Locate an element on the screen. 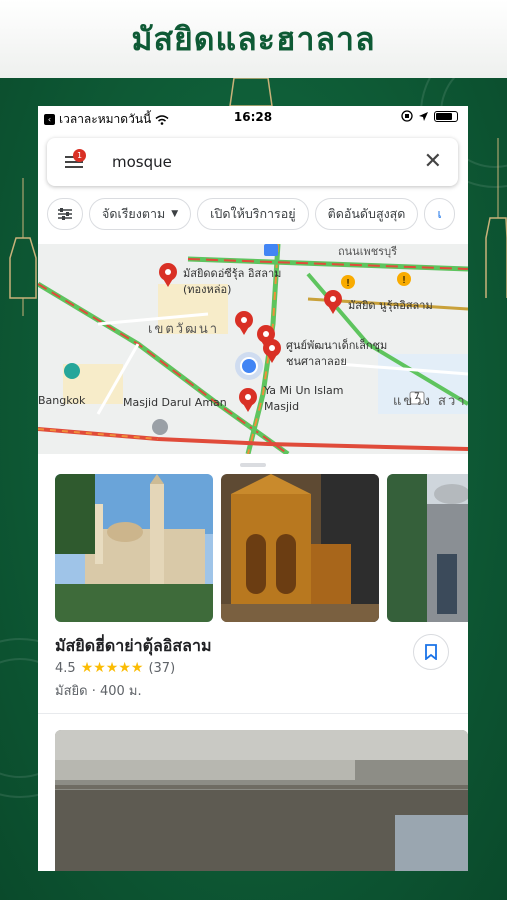 This screenshot has width=507, height=900. chip-more: เ is located at coordinates (439, 214).